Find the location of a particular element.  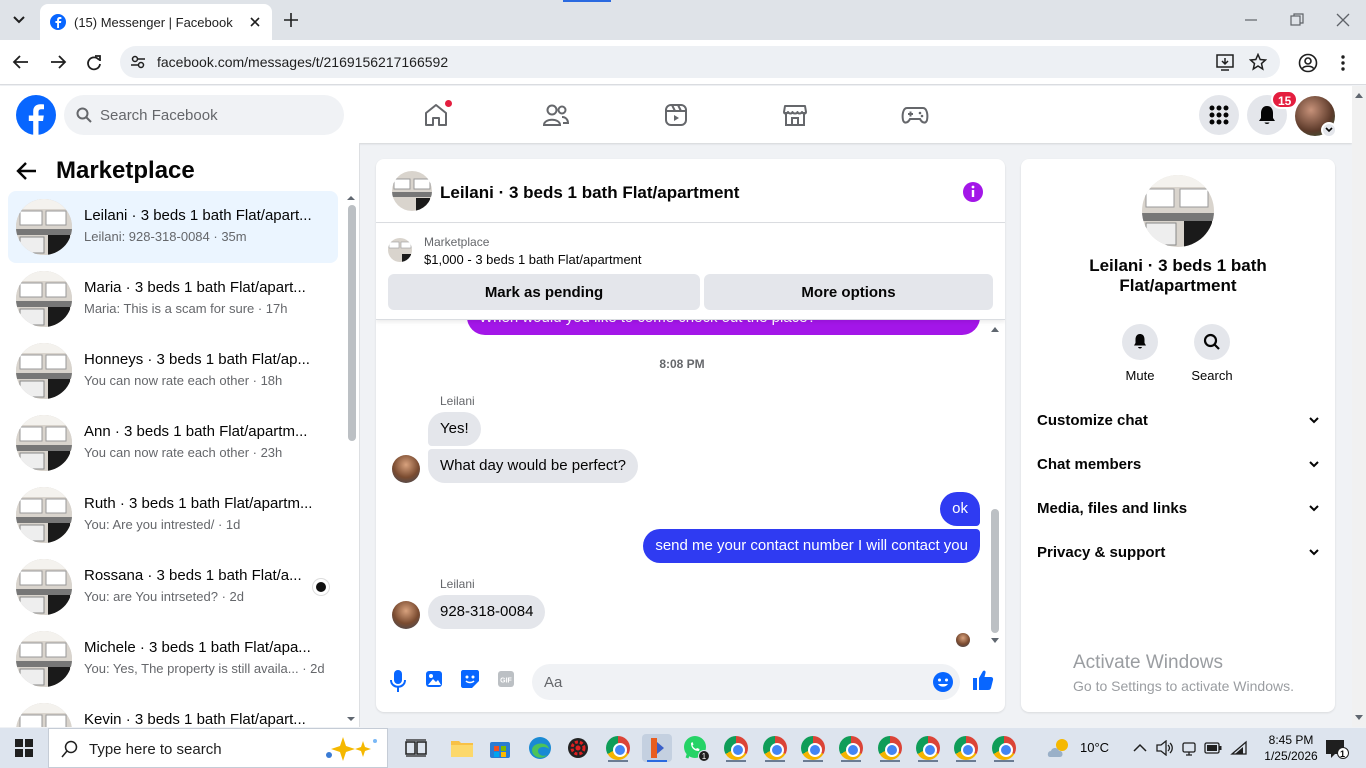

nav-gaming is located at coordinates (915, 115).